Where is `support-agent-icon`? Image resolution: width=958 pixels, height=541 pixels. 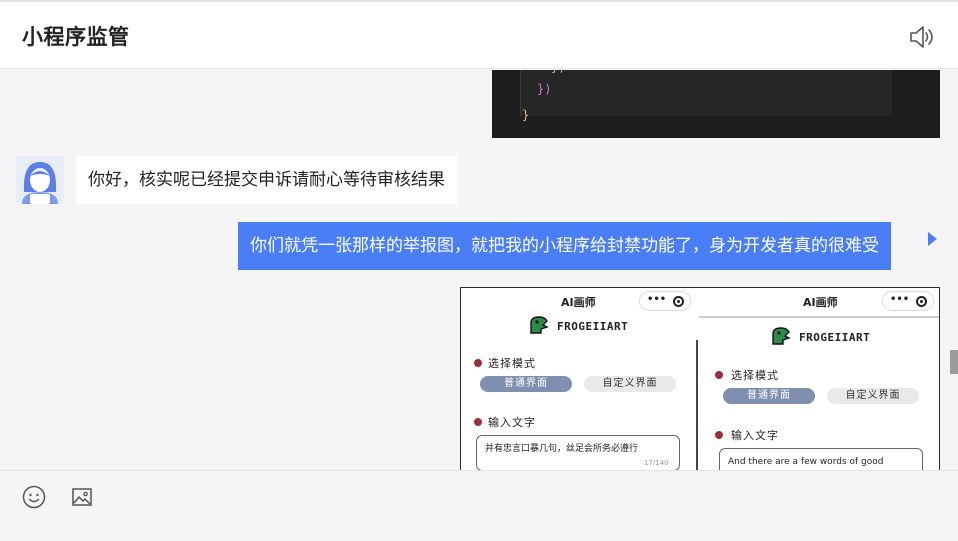
support-agent-icon is located at coordinates (40, 180).